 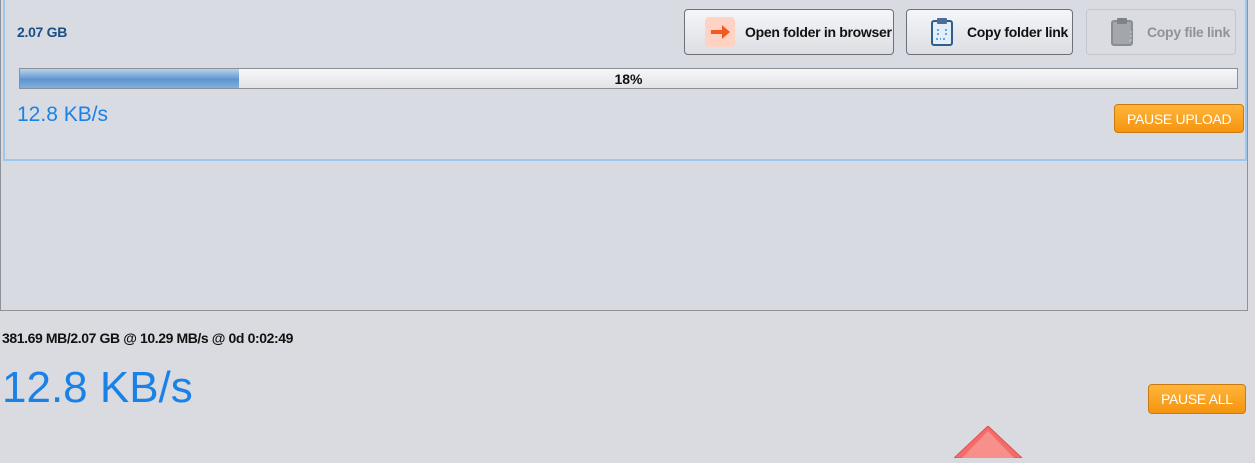 What do you see at coordinates (1197, 399) in the screenshot?
I see `pause-all-button: PAUSE ALL` at bounding box center [1197, 399].